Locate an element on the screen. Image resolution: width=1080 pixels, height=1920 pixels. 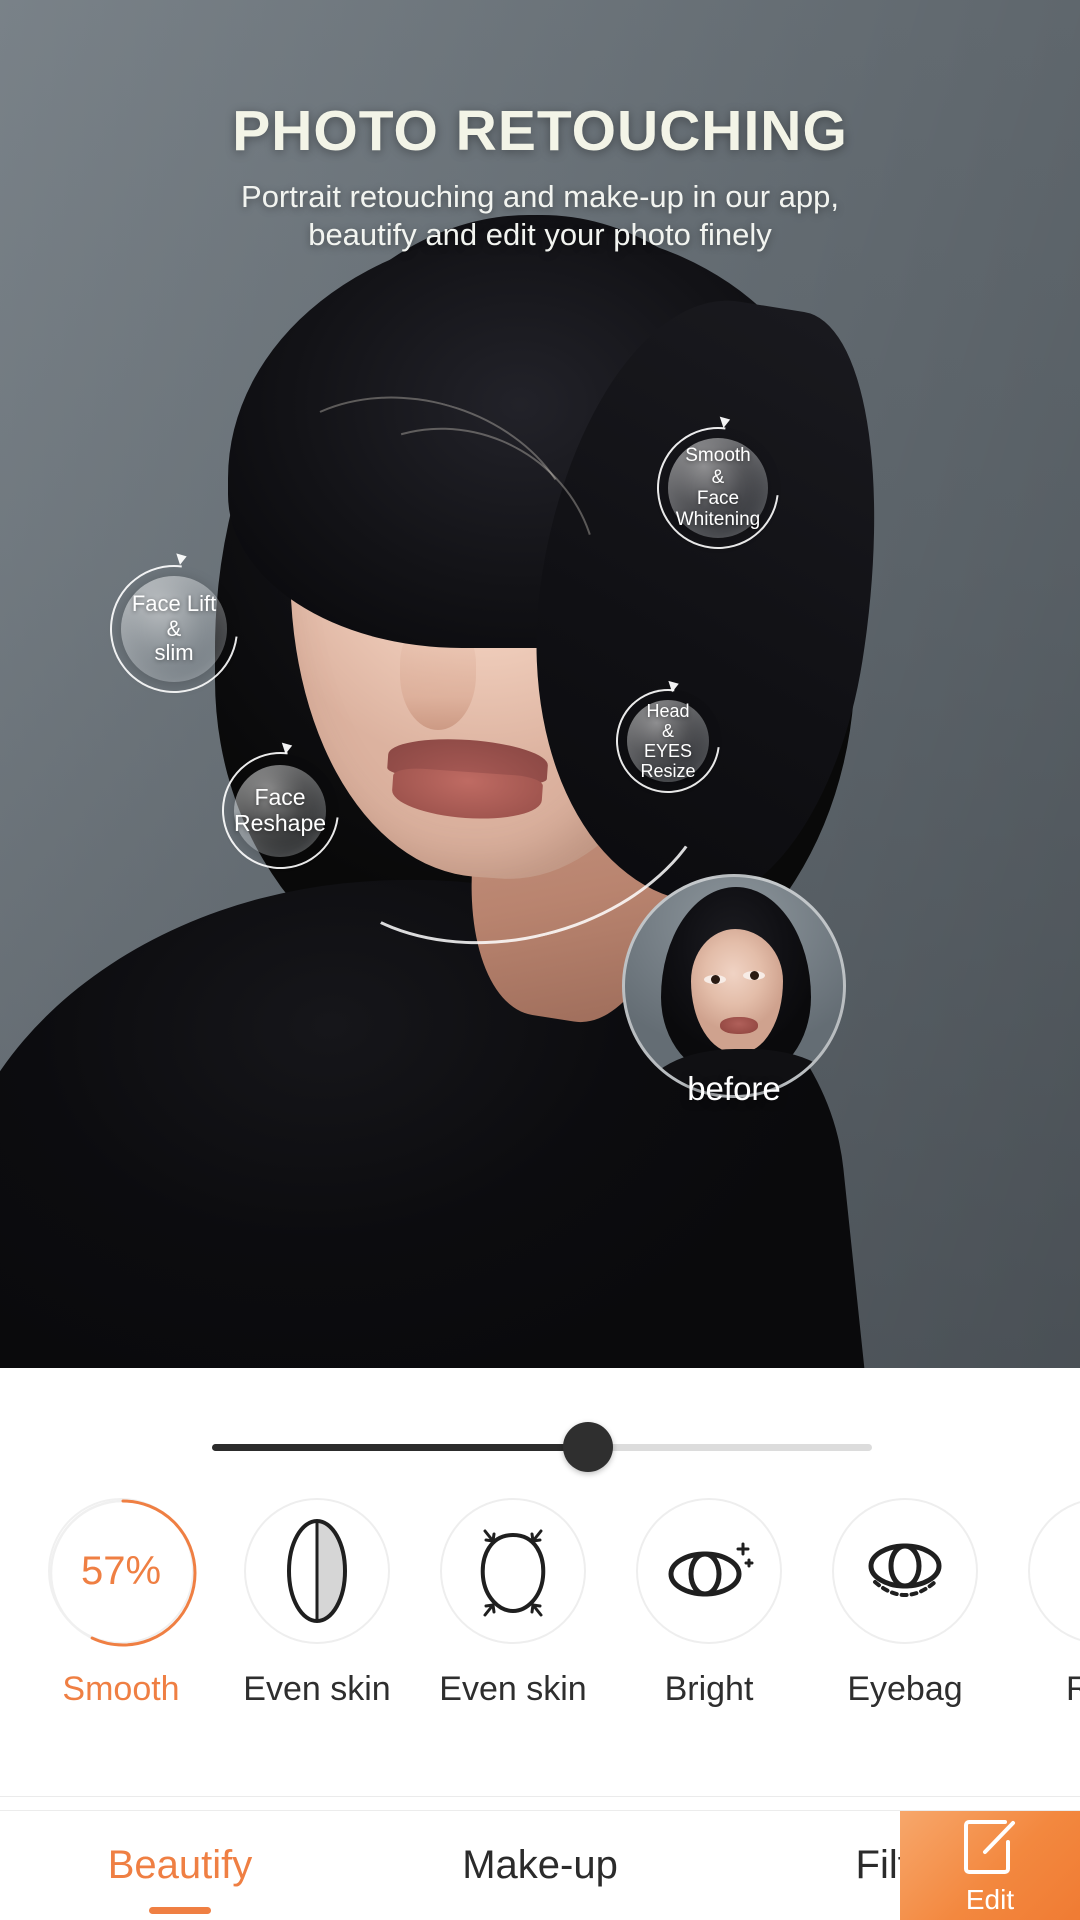
edit-button-label: Edit is located at coordinates (990, 1899).